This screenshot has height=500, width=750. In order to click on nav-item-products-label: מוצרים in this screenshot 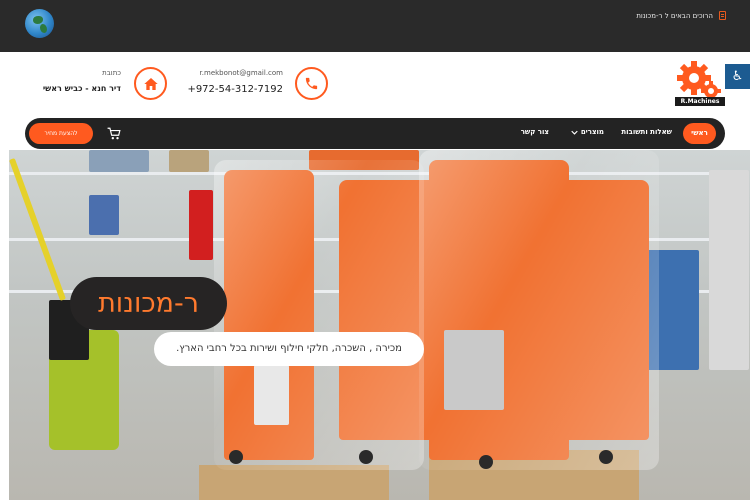, I will do `click(592, 132)`.